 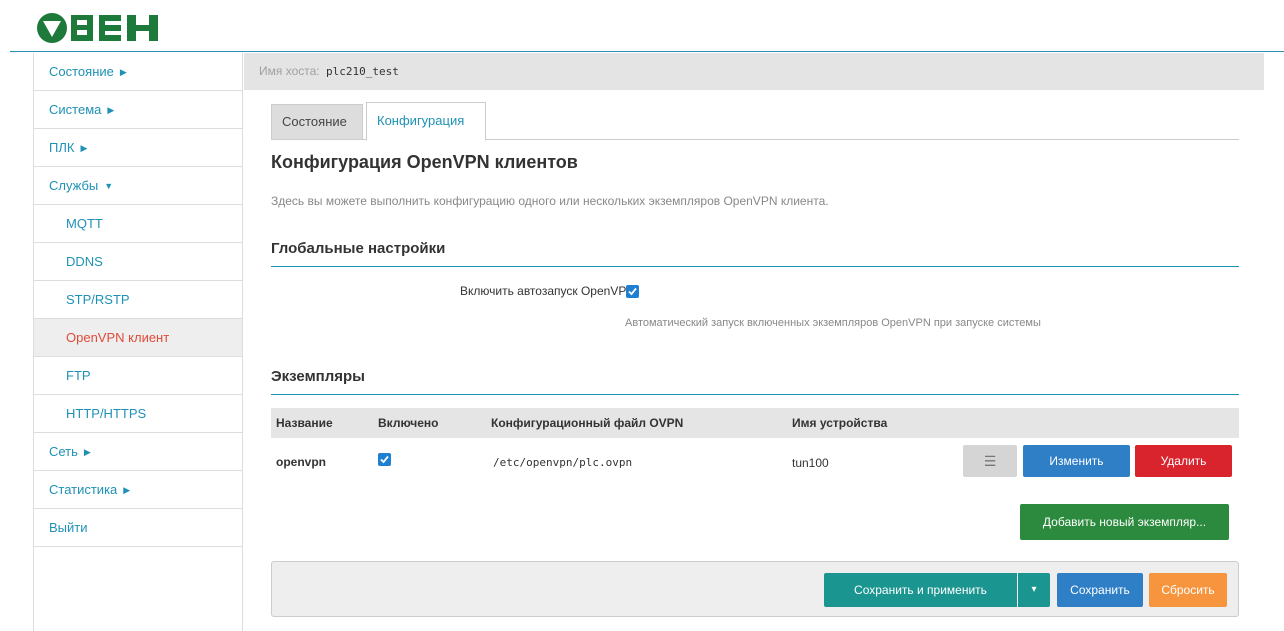 I want to click on autostart-checkbox, so click(x=632, y=291).